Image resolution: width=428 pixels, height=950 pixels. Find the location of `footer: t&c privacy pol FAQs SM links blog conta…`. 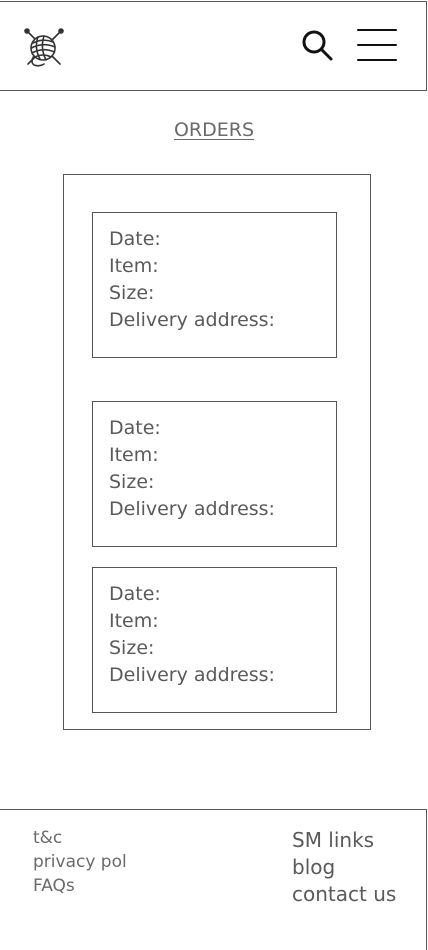

footer: t&c privacy pol FAQs SM links blog conta… is located at coordinates (213, 879).